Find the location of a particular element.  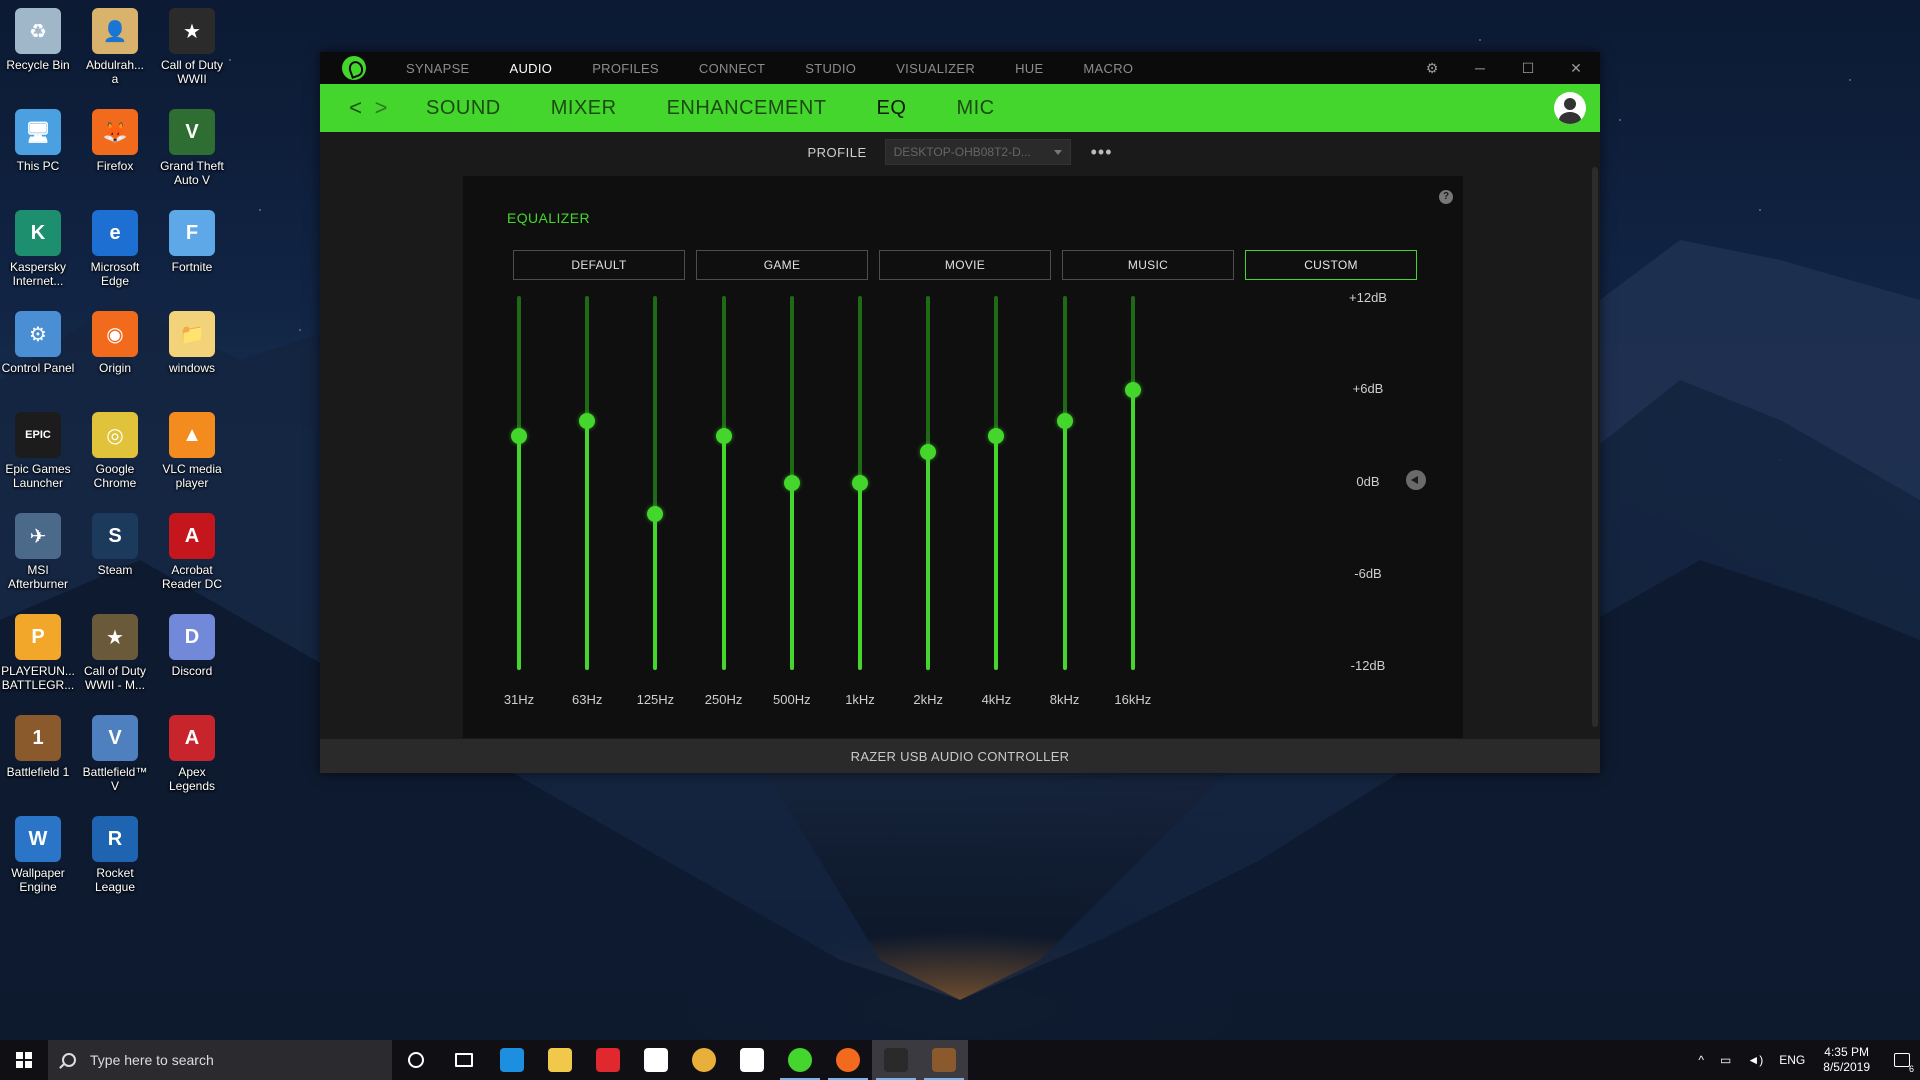

maximize-button: ☐ is located at coordinates (1528, 68).